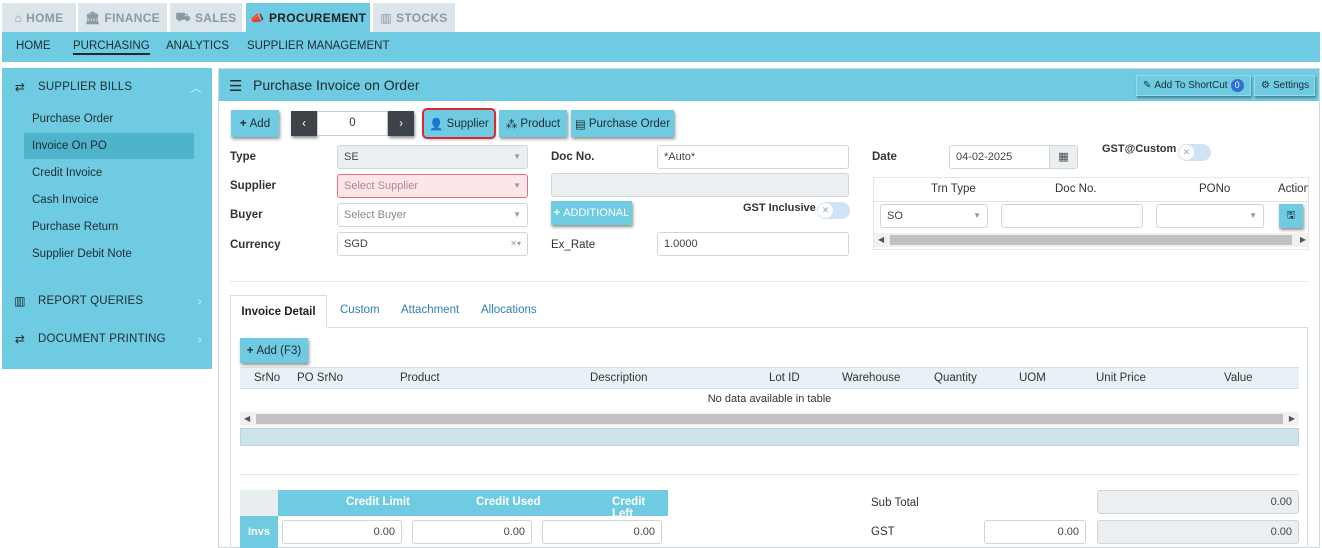 The height and width of the screenshot is (548, 1322). I want to click on col-lot-id: Lot ID, so click(784, 378).